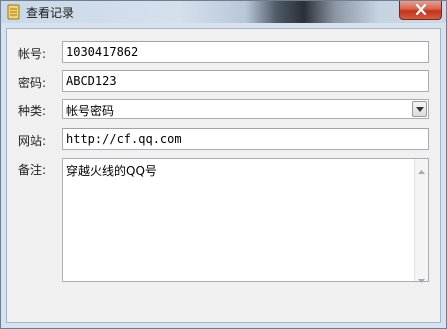 The width and height of the screenshot is (447, 329). I want to click on password-input: ABCD123, so click(245, 81).